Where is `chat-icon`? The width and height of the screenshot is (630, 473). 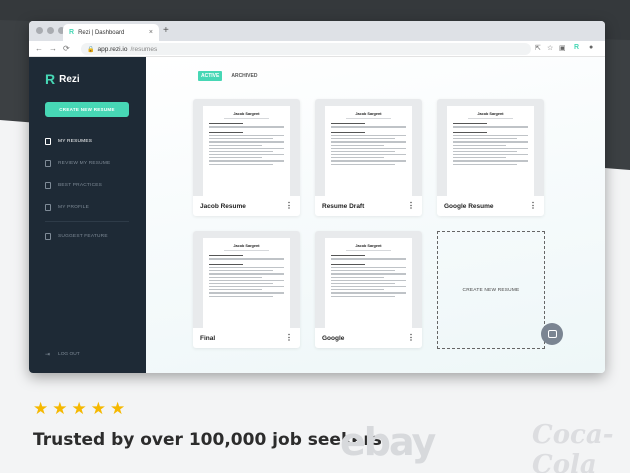 chat-icon is located at coordinates (552, 334).